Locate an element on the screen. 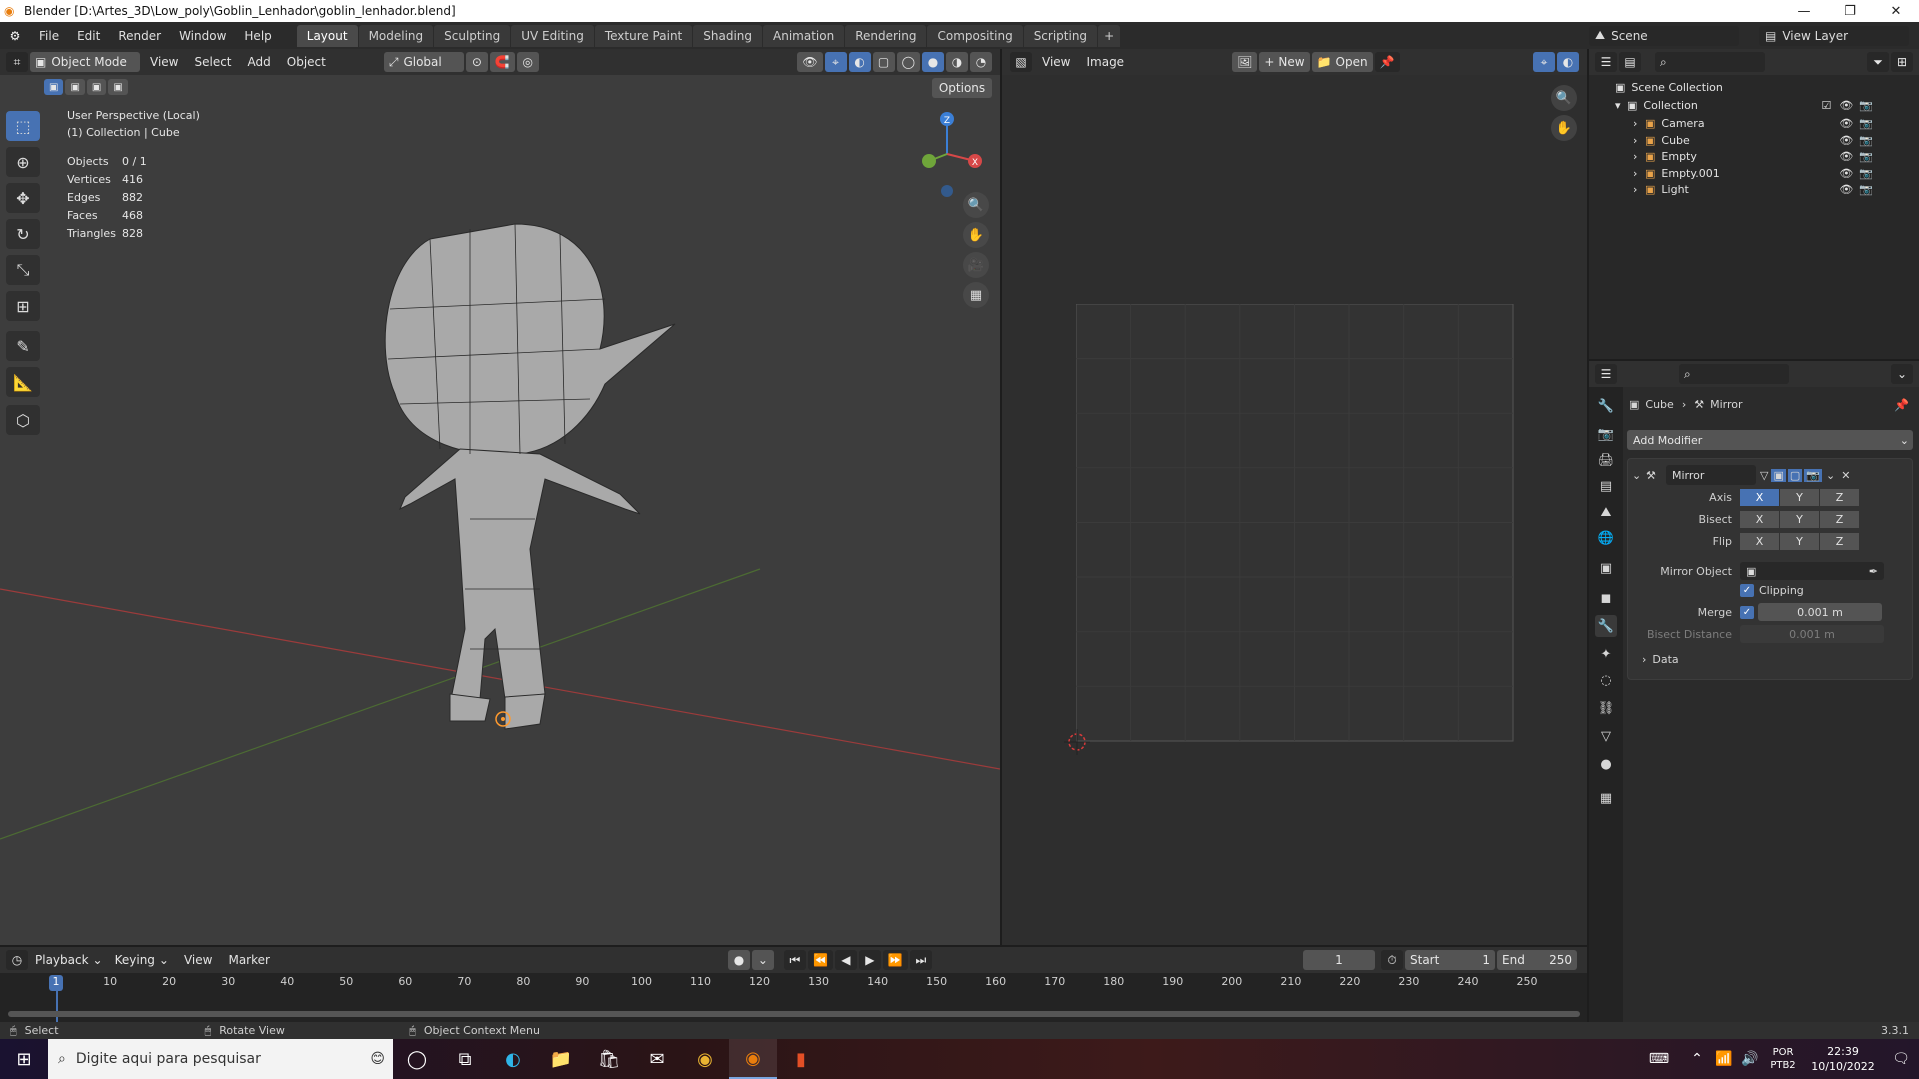 The image size is (1919, 1079). record-button: ● is located at coordinates (738, 960).